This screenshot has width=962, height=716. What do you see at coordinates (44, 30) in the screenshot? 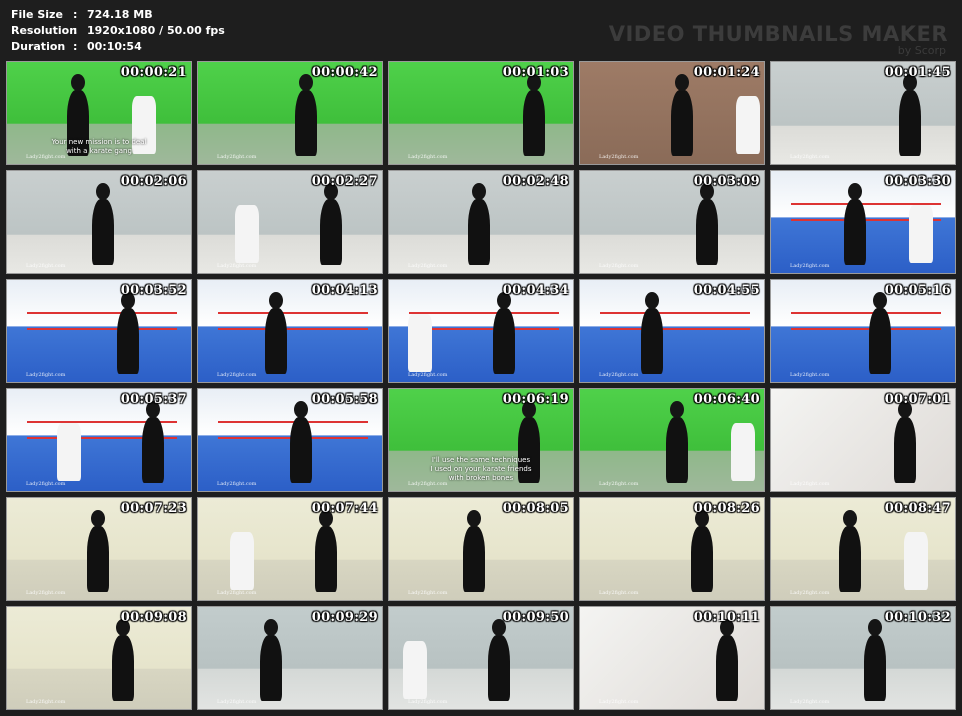
I see `resolution-label: Resolution` at bounding box center [44, 30].